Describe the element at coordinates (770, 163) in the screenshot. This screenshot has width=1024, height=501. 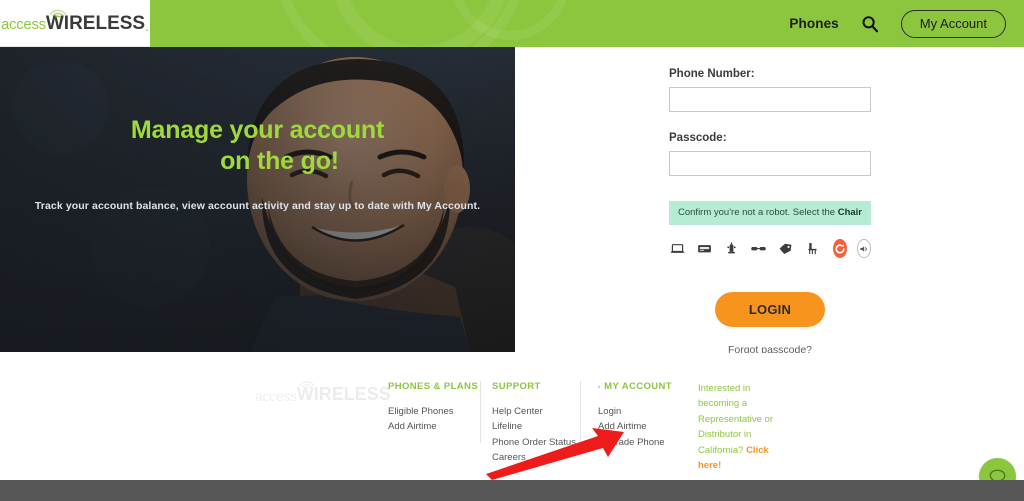
I see `passcode-input` at that location.